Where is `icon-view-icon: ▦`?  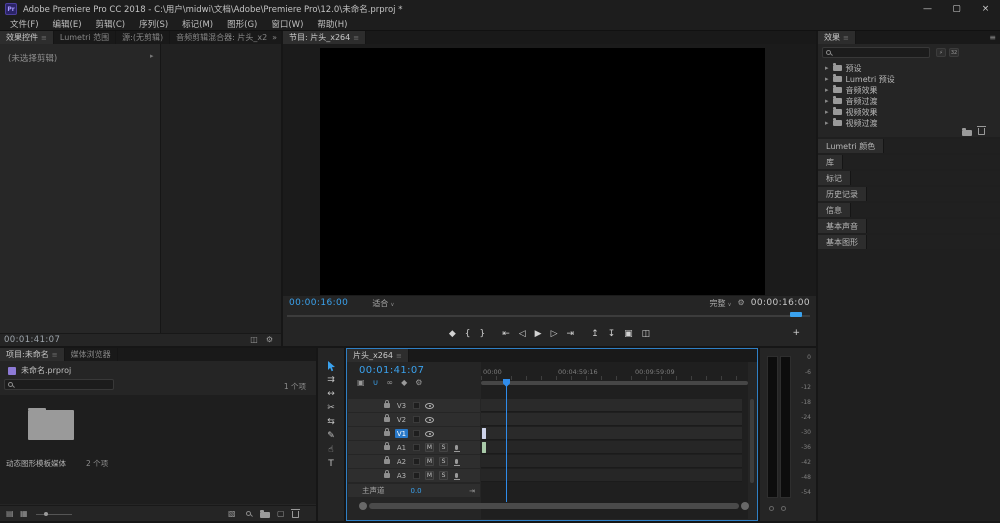
icon-view-icon: ▦ is located at coordinates (24, 514).